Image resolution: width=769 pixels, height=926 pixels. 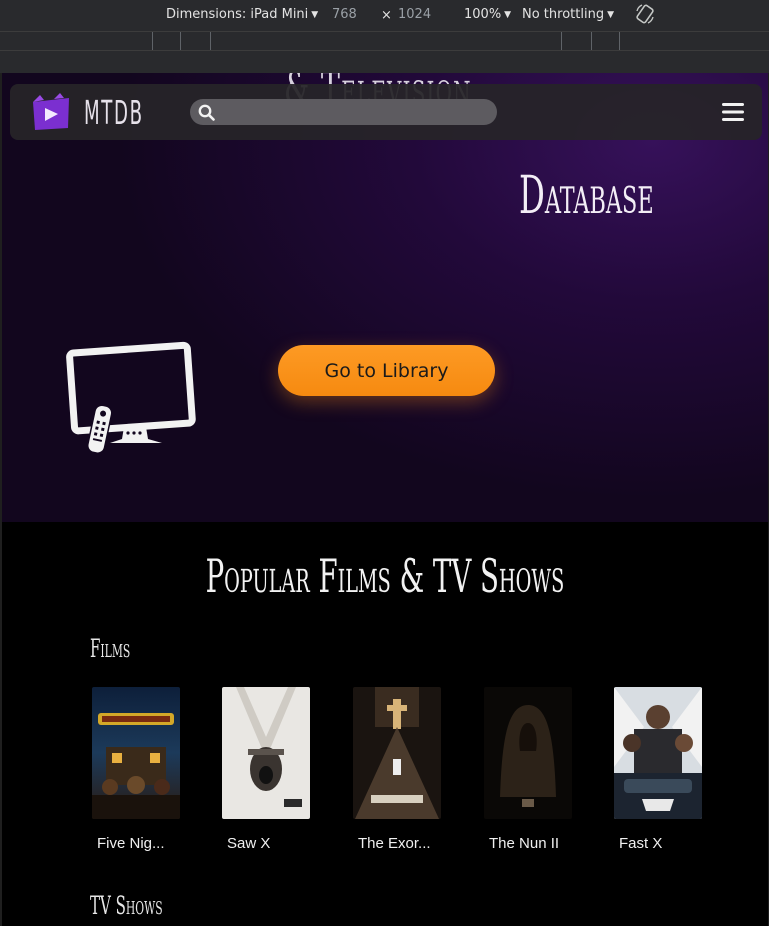 I want to click on dimensions-dropdown: Dimensions: iPad Mini ▼, so click(x=242, y=14).